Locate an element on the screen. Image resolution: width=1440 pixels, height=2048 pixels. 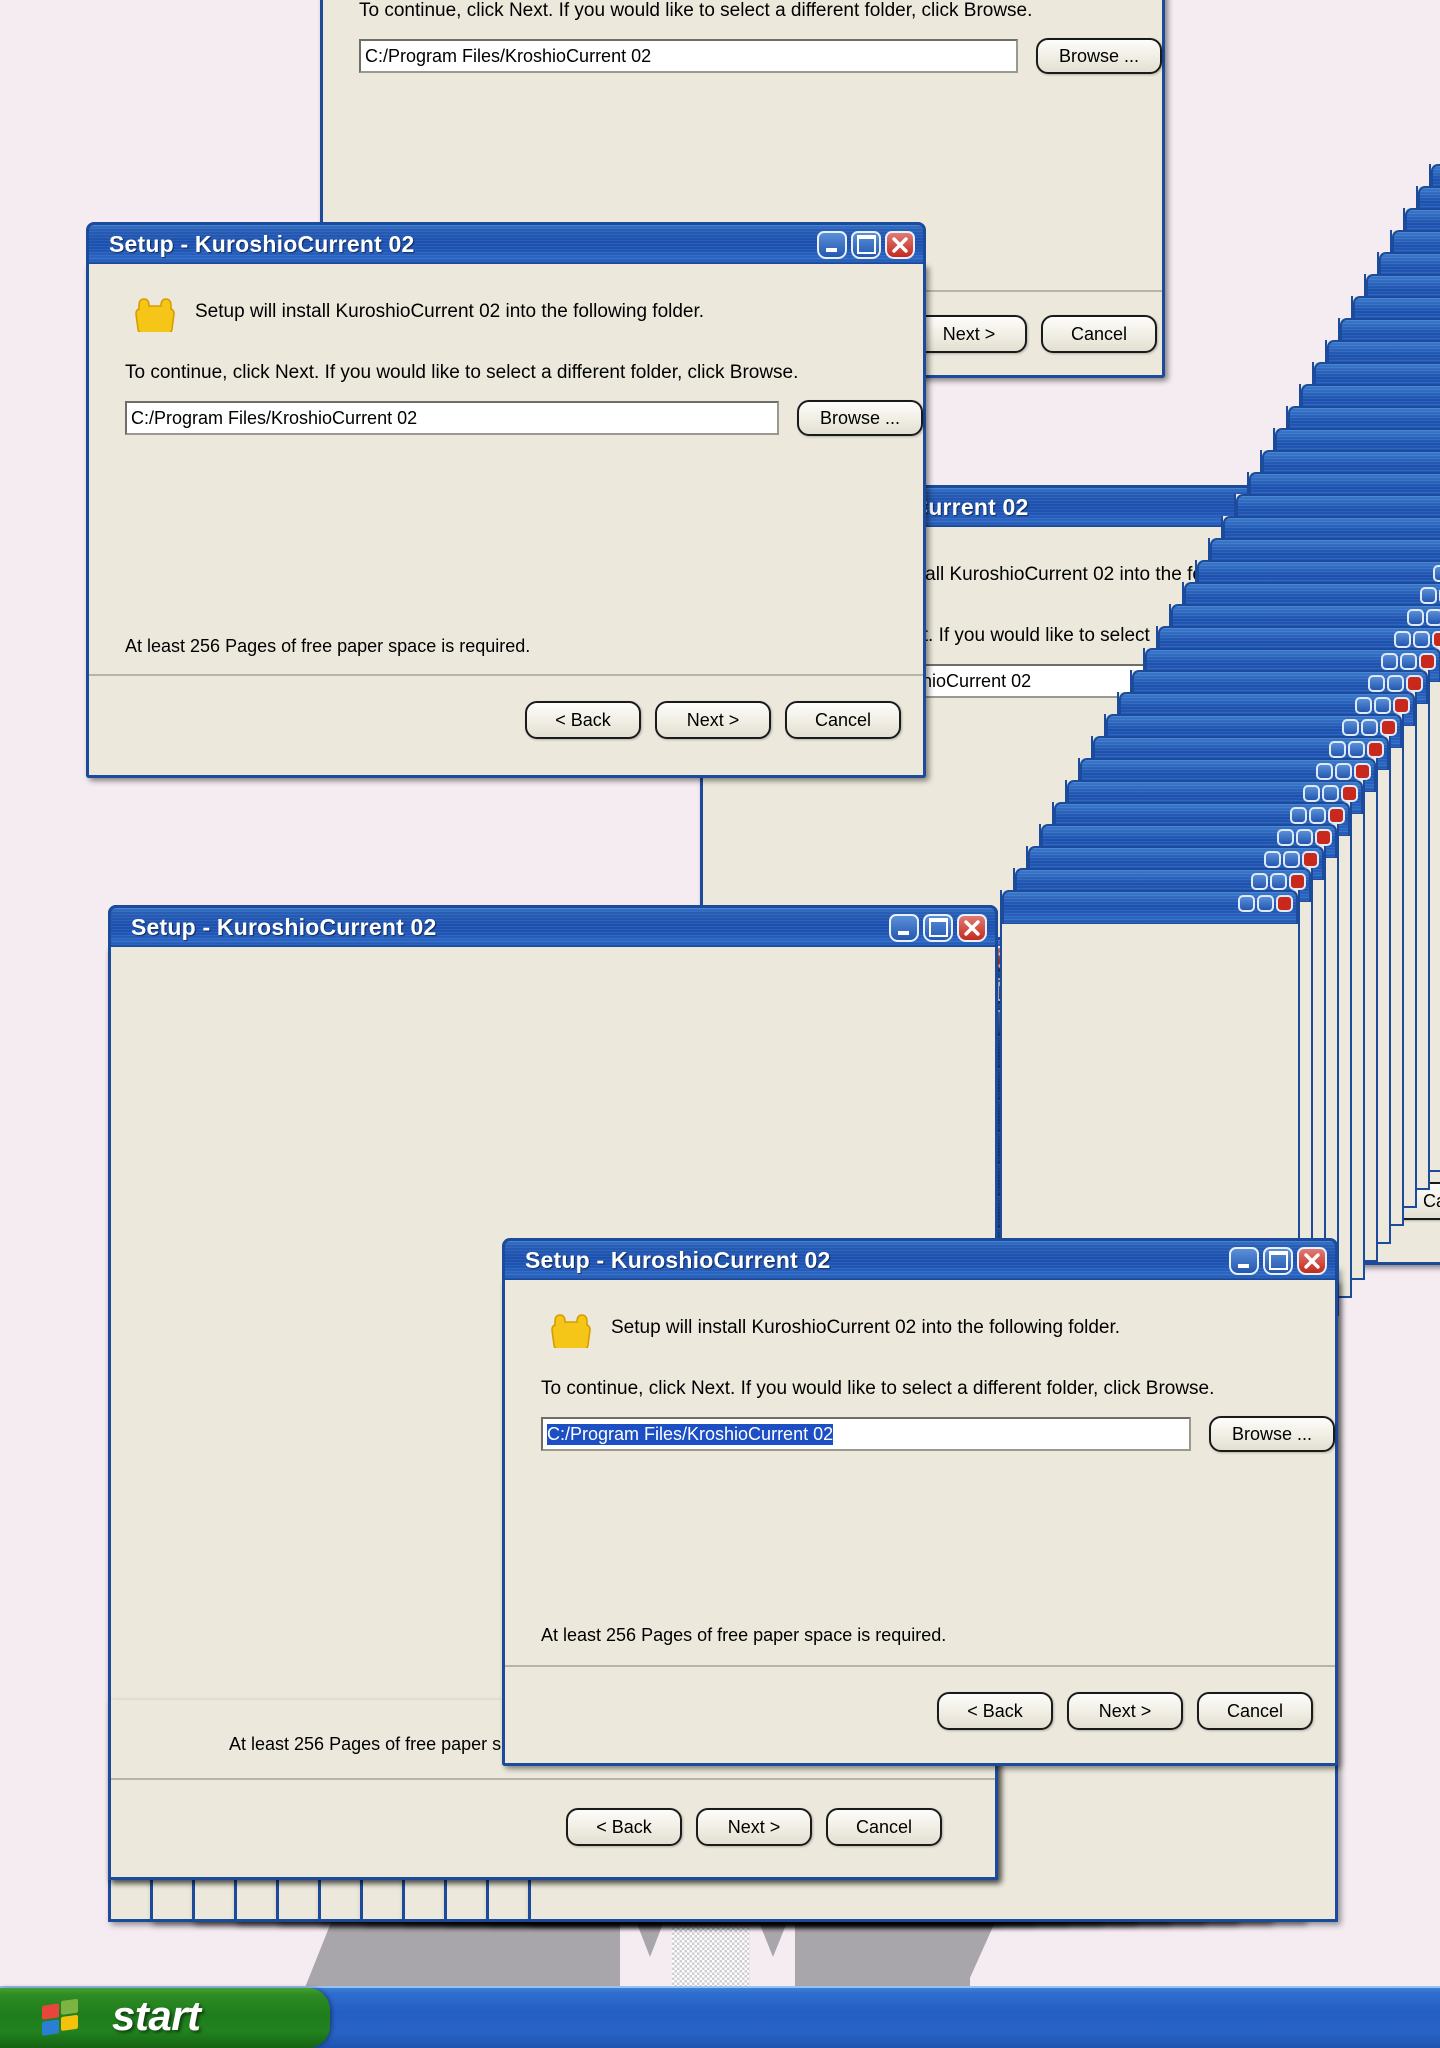
start-label: start is located at coordinates (156, 2015).